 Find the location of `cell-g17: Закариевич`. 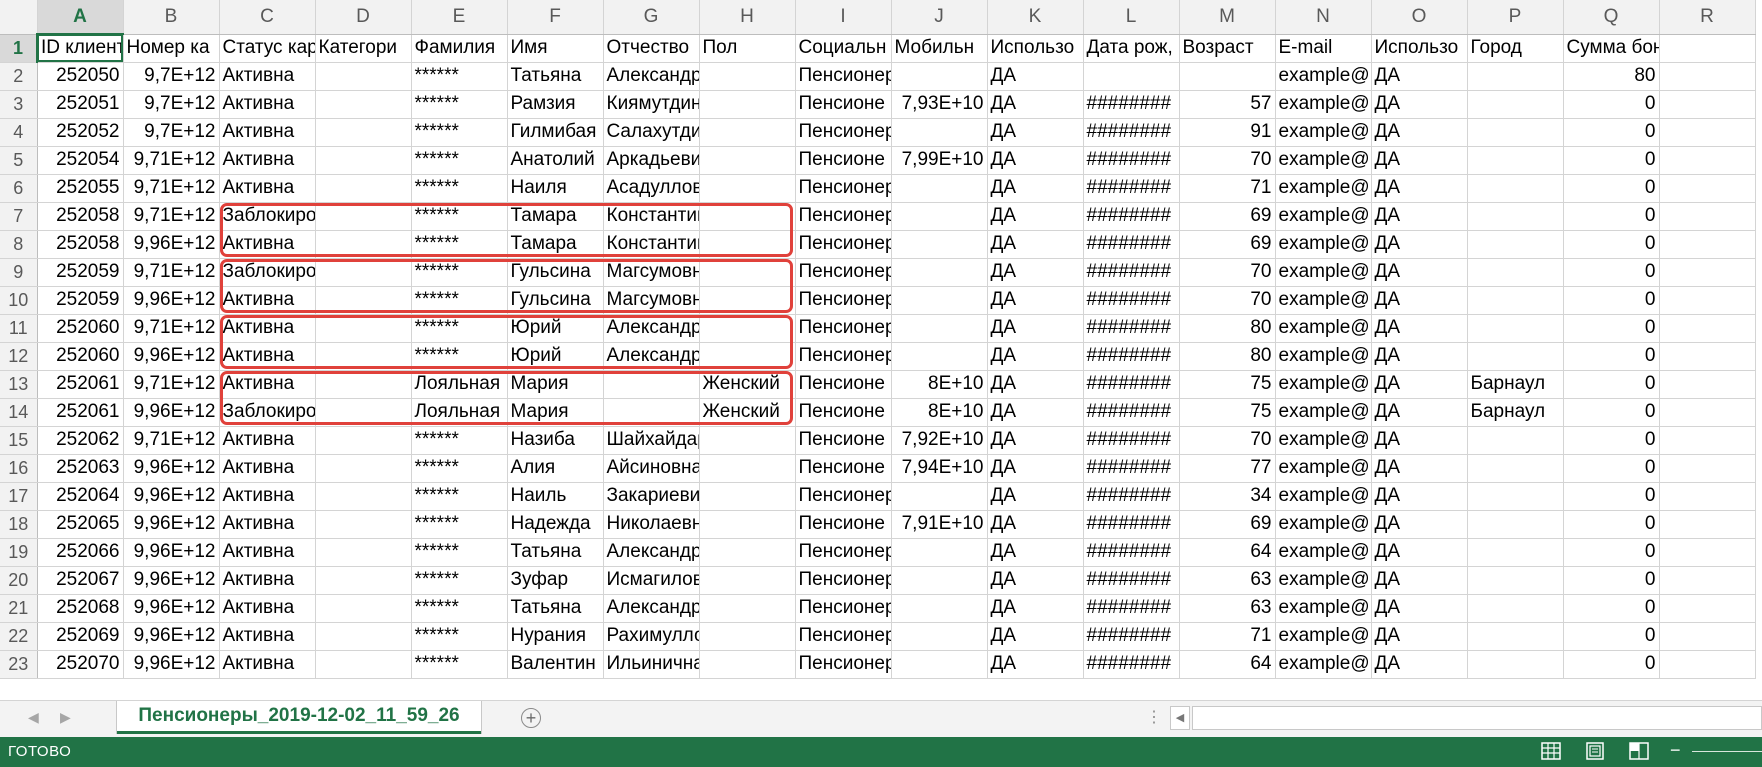

cell-g17: Закариевич is located at coordinates (651, 496).